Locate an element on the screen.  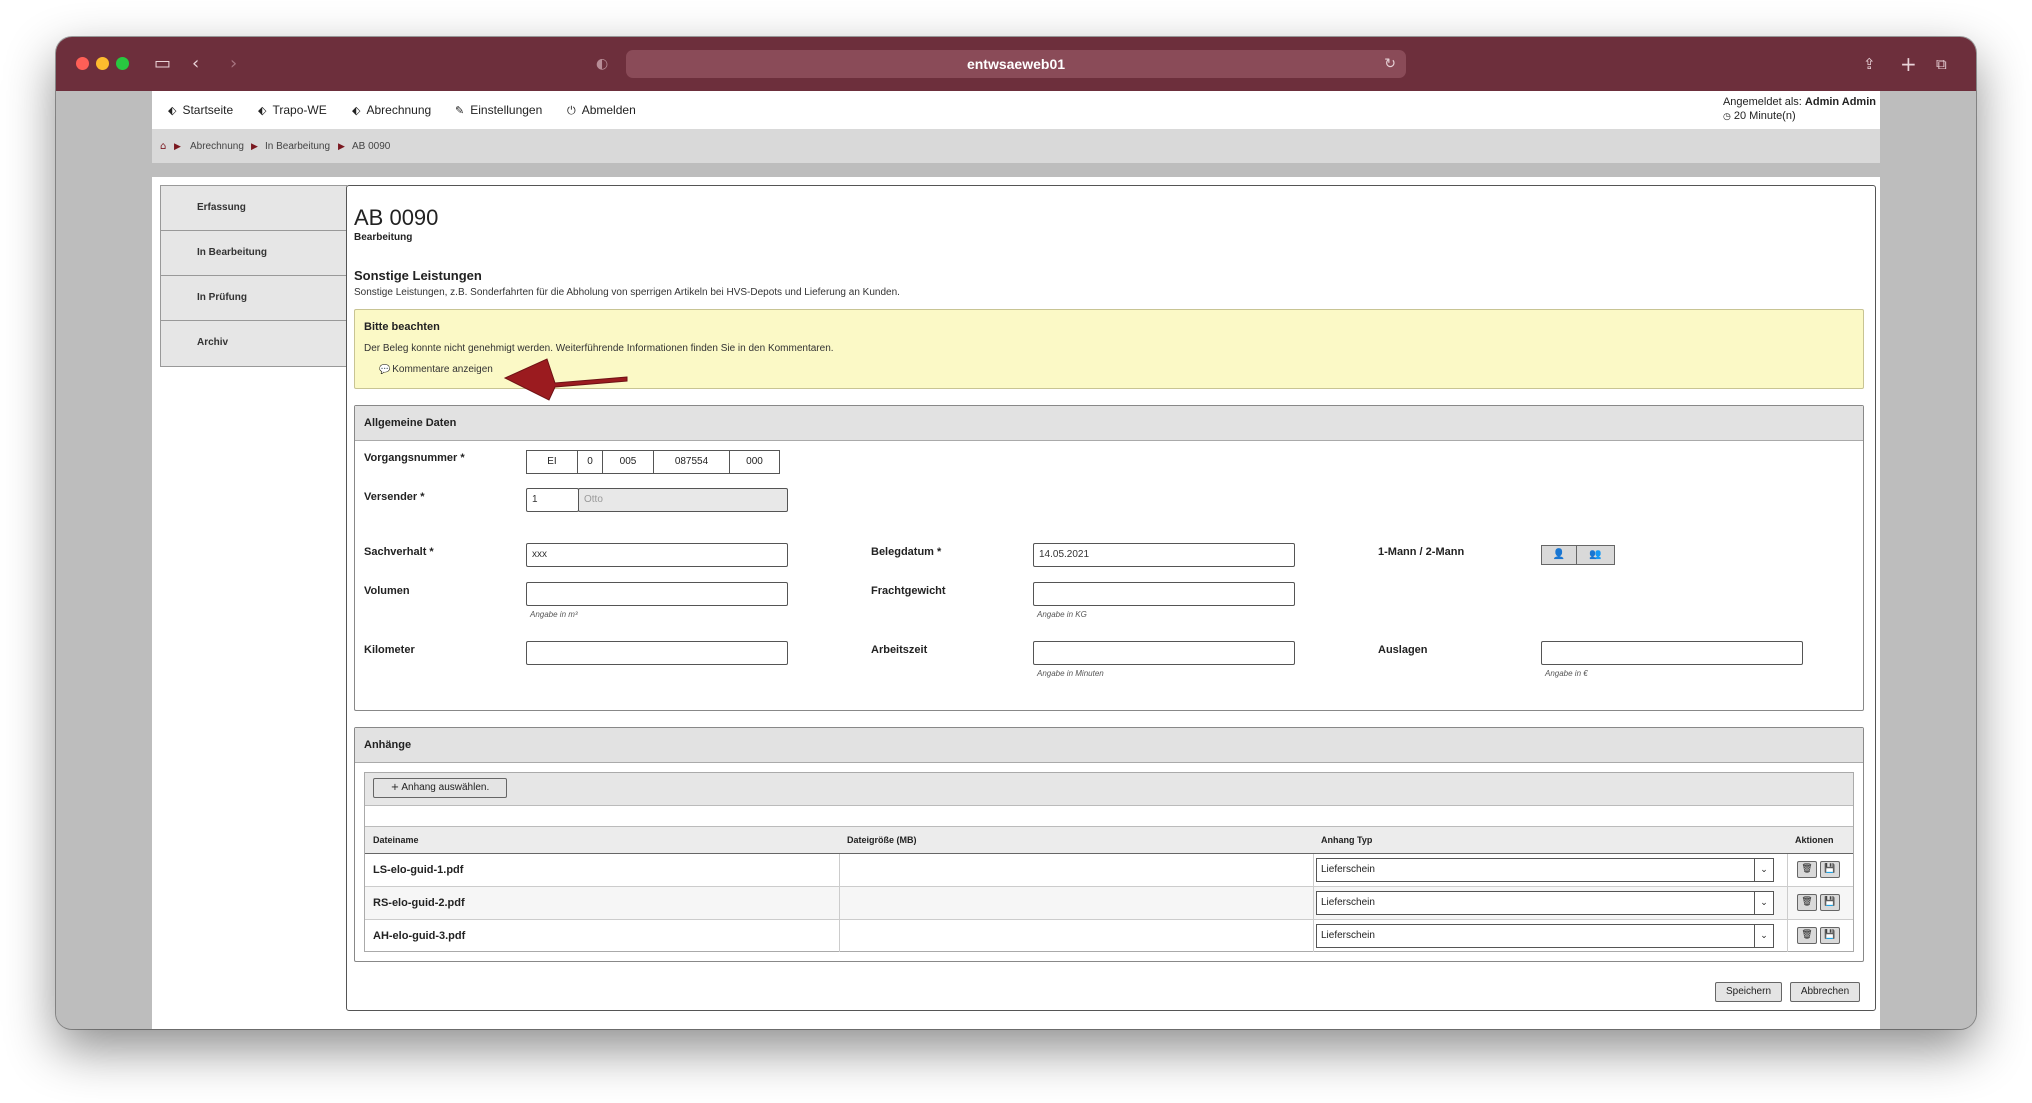
sidebar-toggle-icon: ▭ is located at coordinates (162, 64).